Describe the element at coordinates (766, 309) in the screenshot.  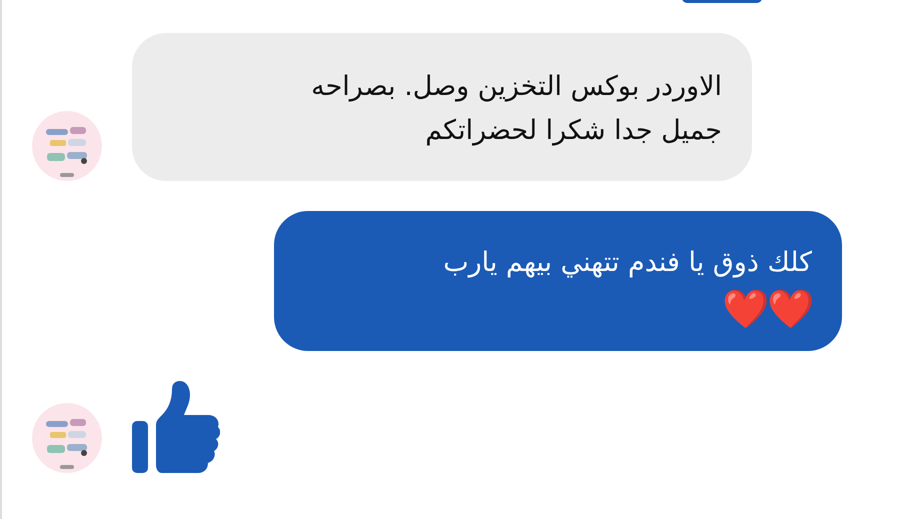
I see `heart-emoji: ❤❤` at that location.